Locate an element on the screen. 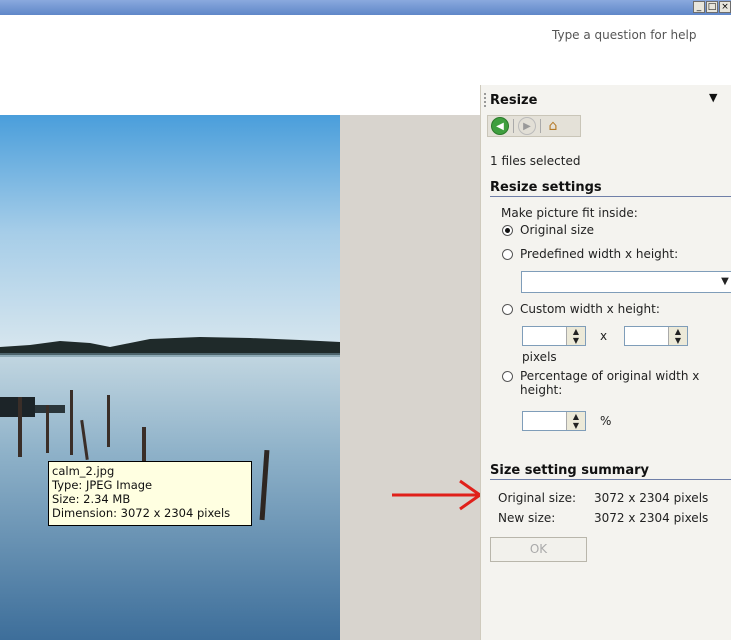 The image size is (731, 640). close-button: × is located at coordinates (725, 7).